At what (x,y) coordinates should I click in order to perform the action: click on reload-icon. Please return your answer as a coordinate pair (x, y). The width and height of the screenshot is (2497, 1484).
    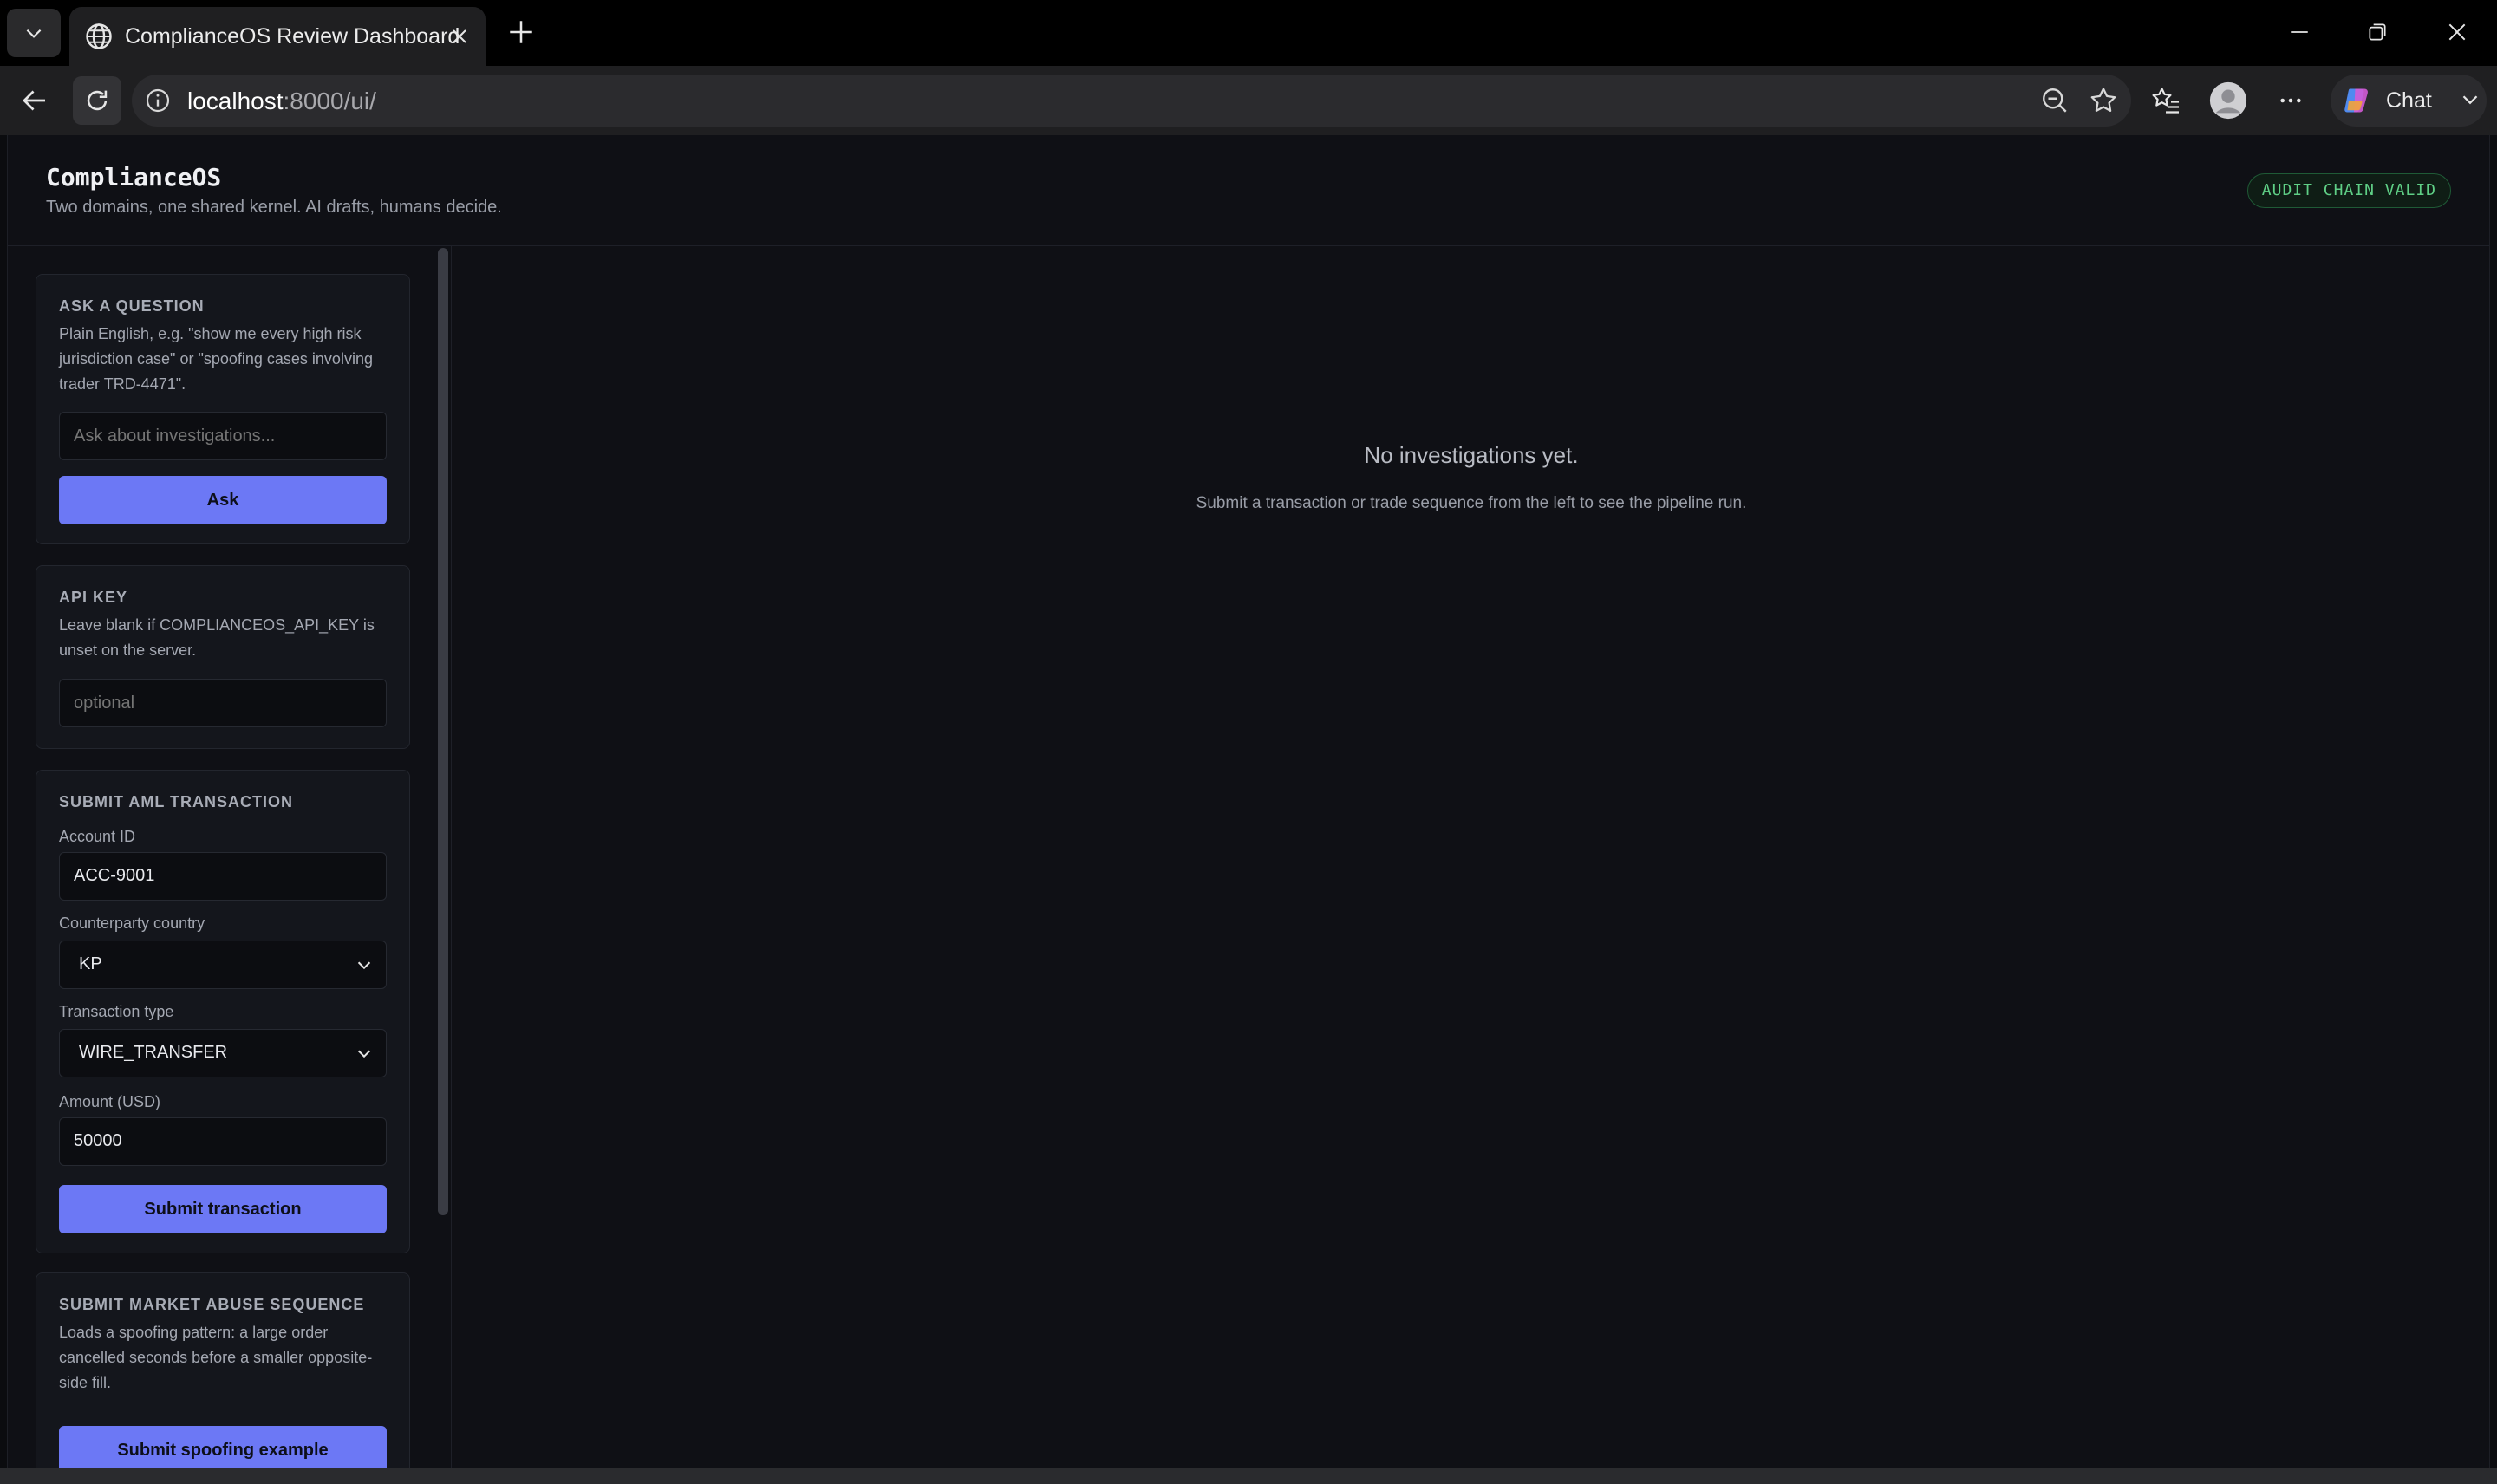
    Looking at the image, I should click on (97, 100).